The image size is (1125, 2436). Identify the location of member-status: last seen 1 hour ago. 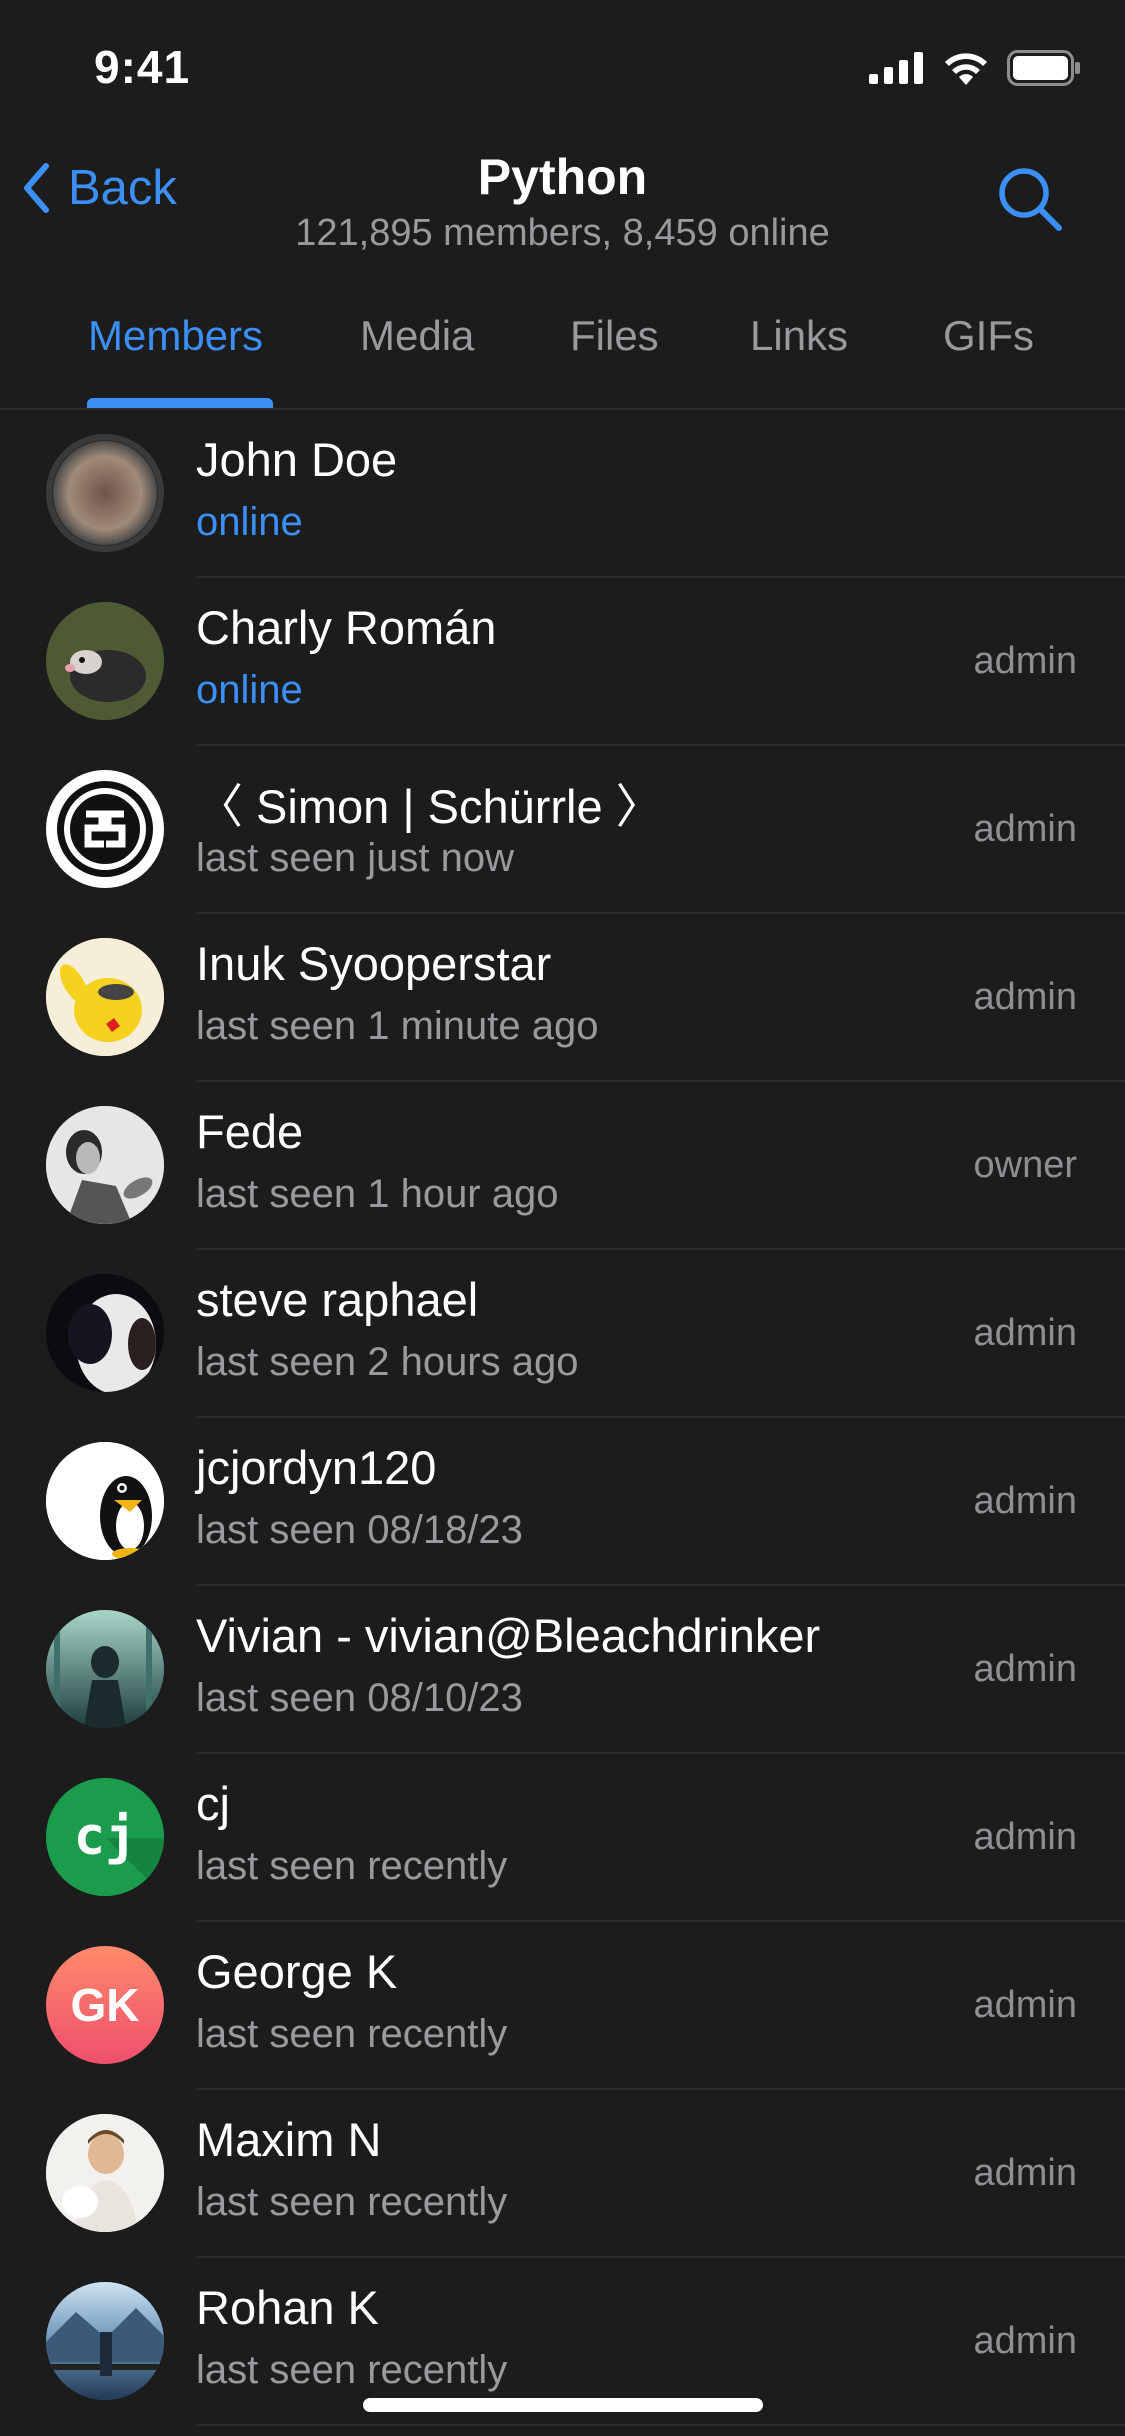
(377, 1194).